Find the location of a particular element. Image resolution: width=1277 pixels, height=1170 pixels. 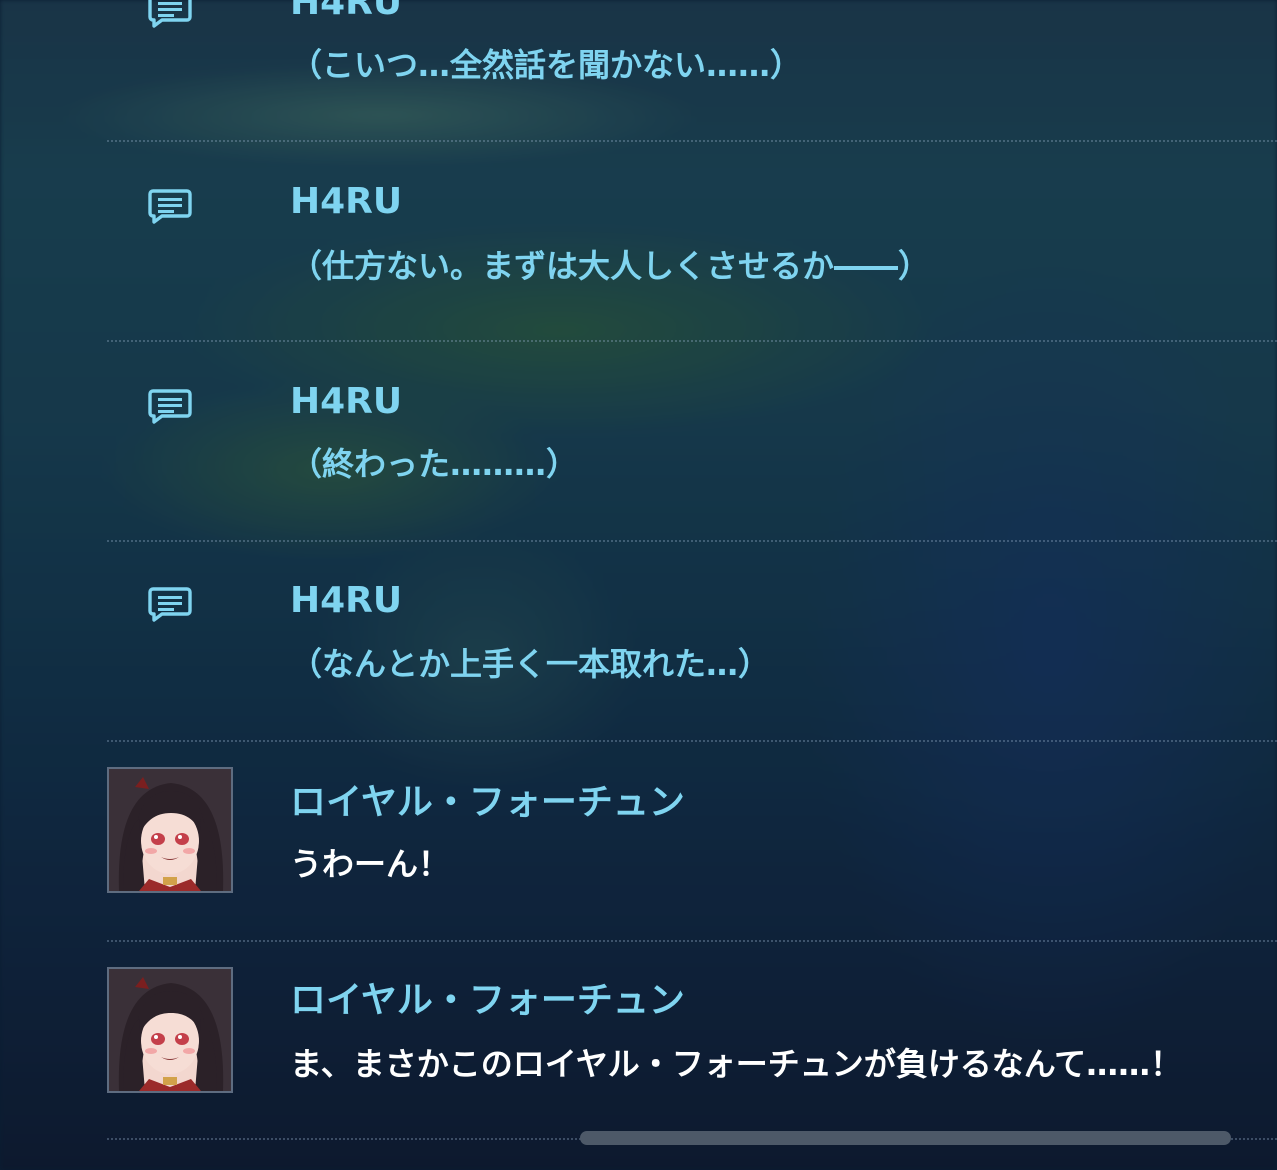

log-entry: H4RU （こいつ…全然話を聞かない……） is located at coordinates (692, 70).